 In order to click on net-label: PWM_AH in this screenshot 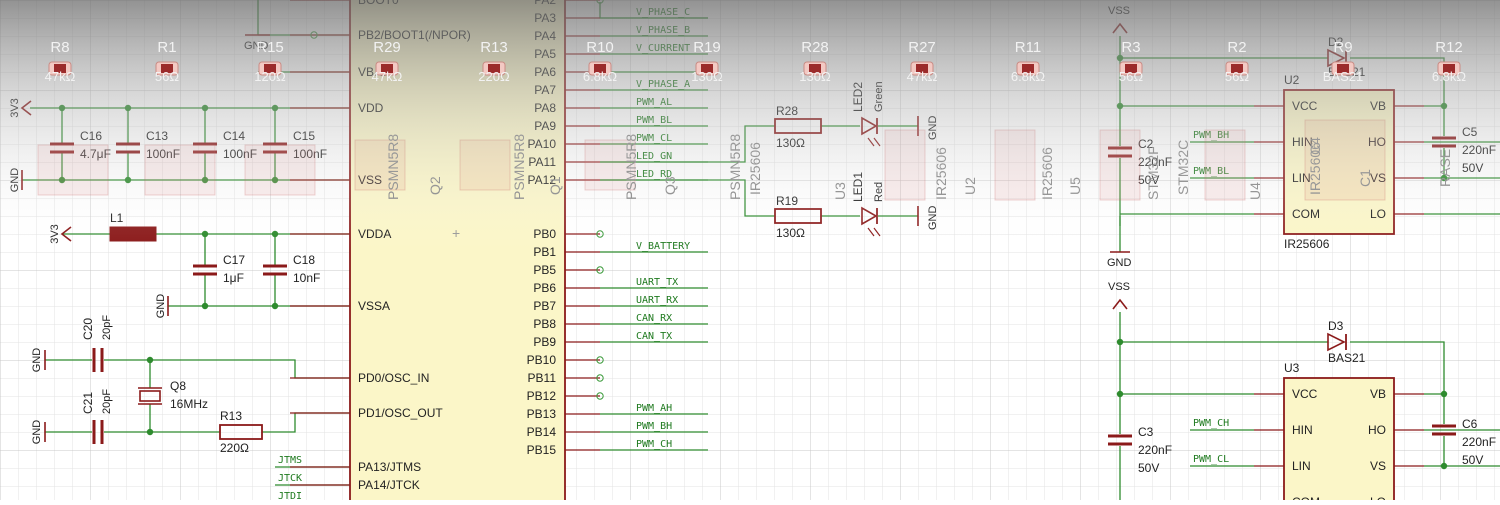, I will do `click(654, 408)`.